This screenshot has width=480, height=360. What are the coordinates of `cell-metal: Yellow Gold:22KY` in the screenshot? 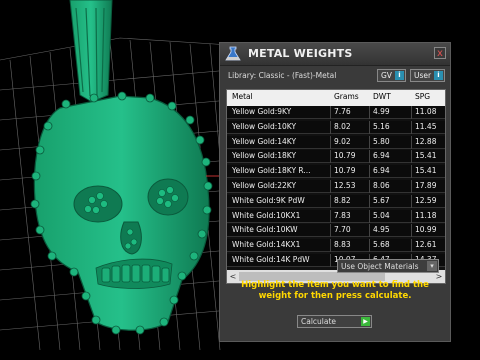 It's located at (264, 185).